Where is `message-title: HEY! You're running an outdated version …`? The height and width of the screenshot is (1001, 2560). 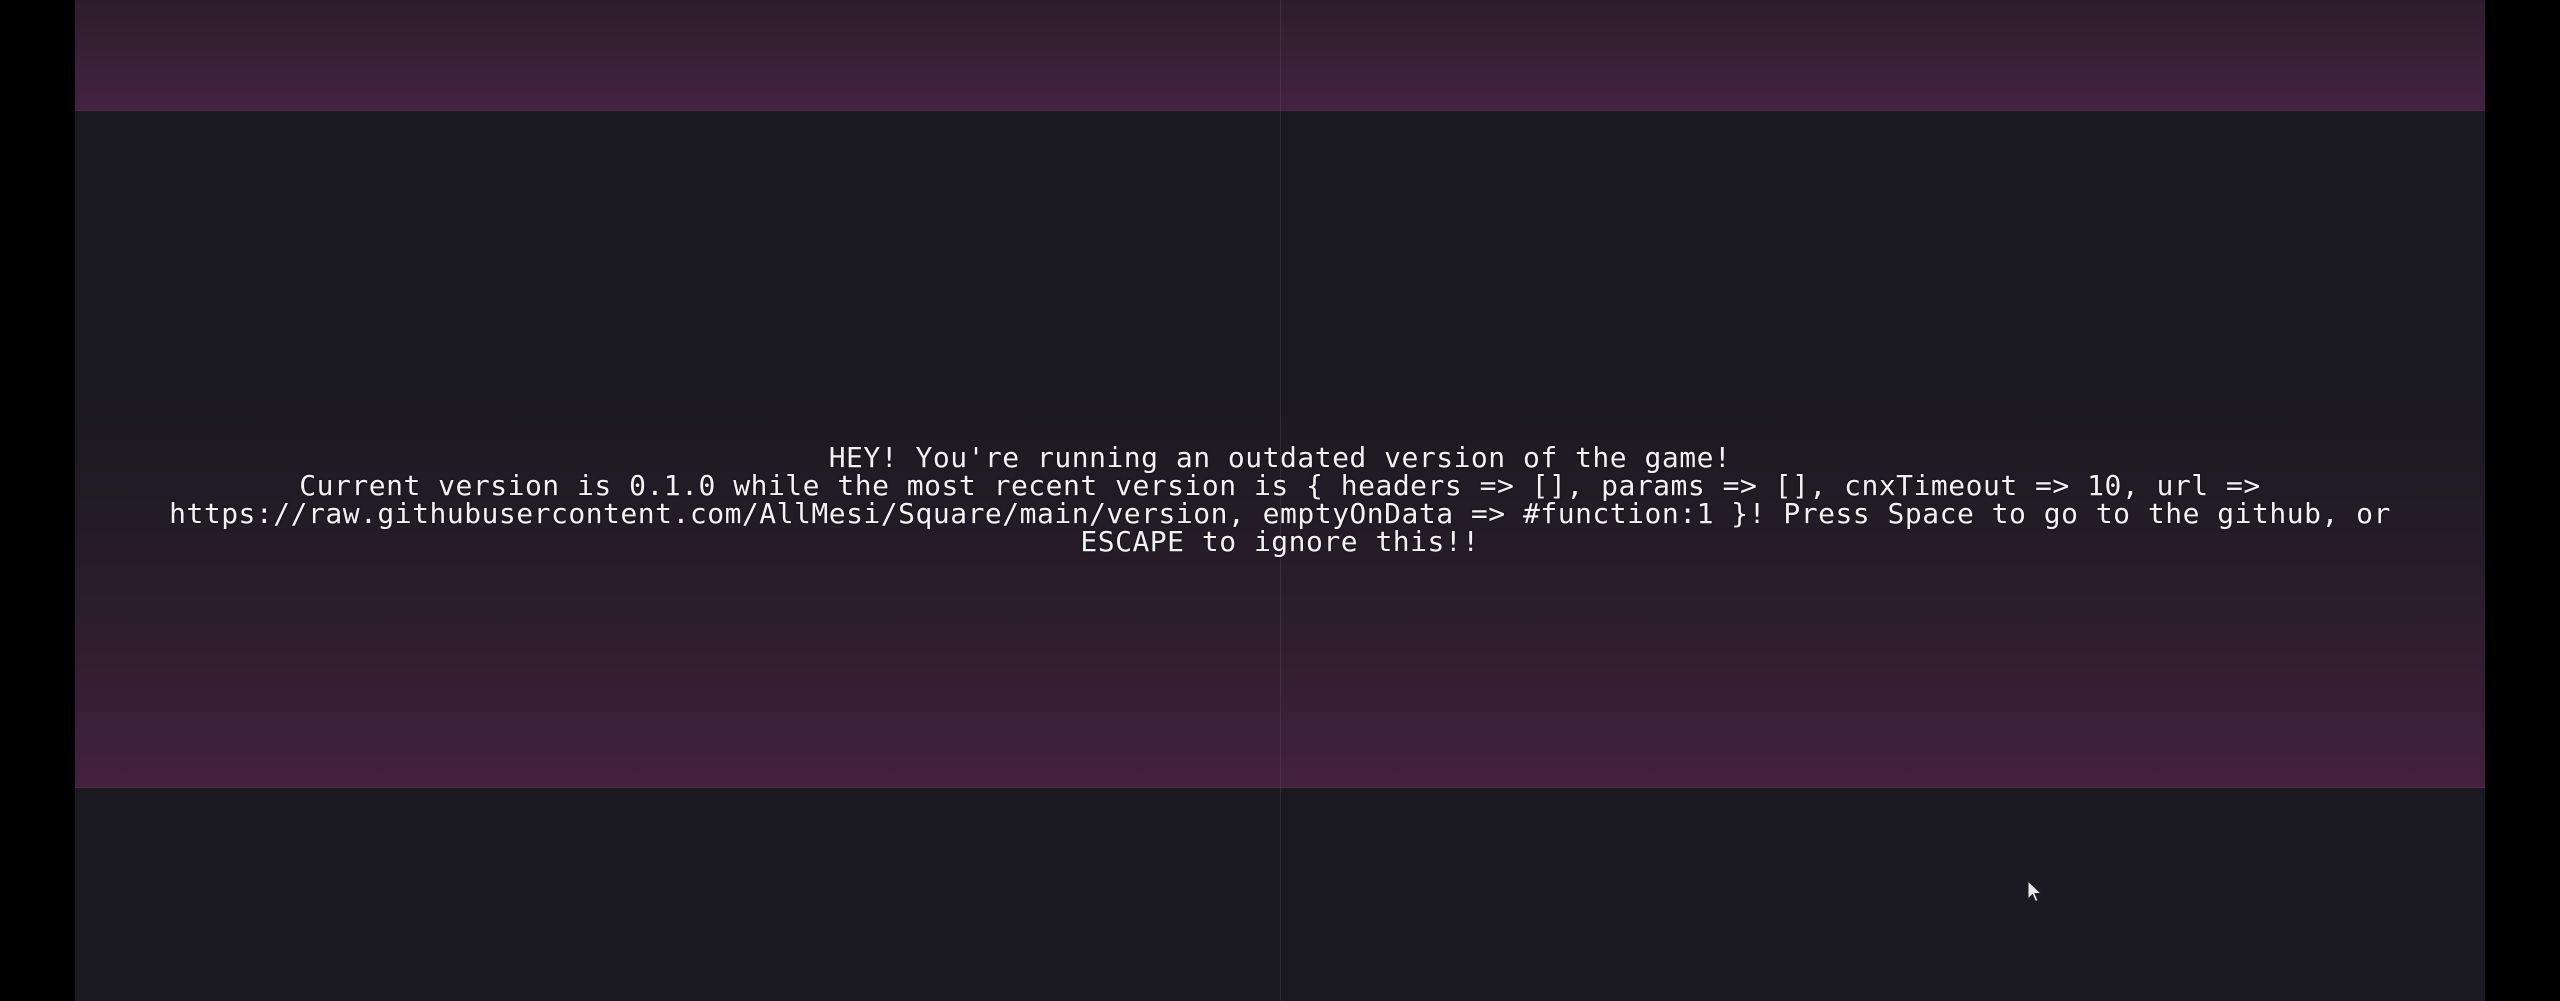
message-title: HEY! You're running an outdated version … is located at coordinates (1280, 457).